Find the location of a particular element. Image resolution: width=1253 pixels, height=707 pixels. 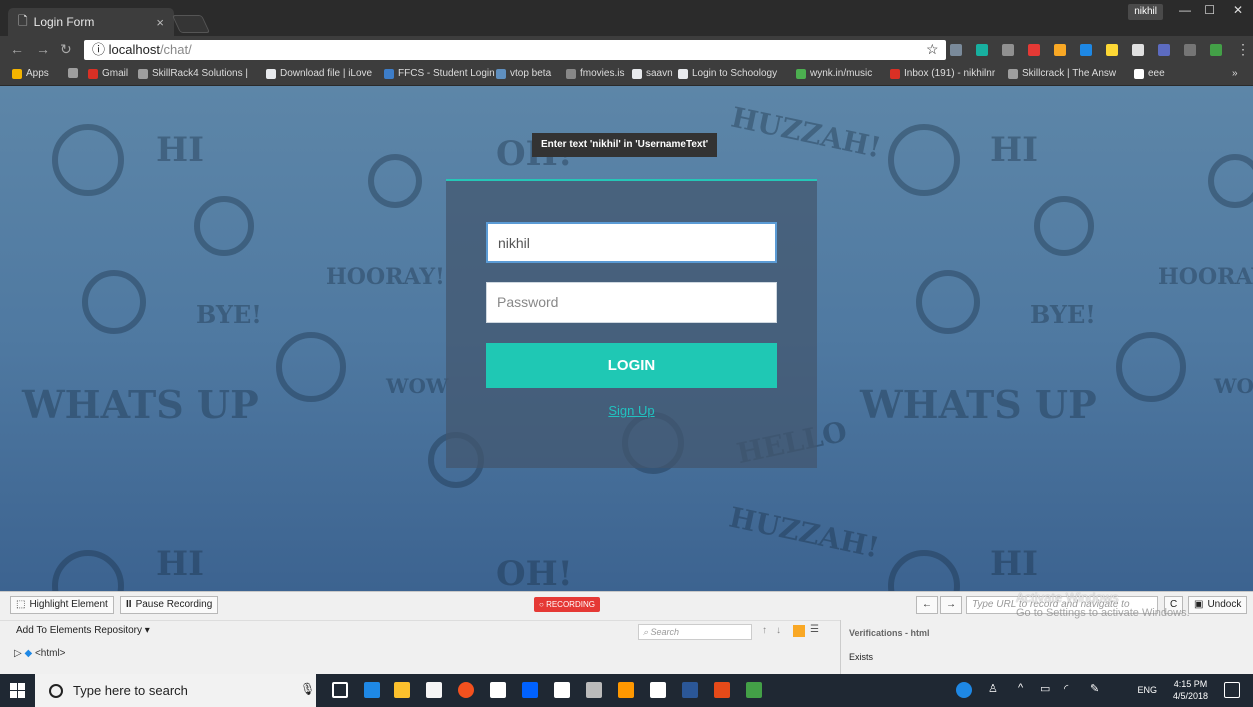

up-icon: ↑ is located at coordinates (764, 630).